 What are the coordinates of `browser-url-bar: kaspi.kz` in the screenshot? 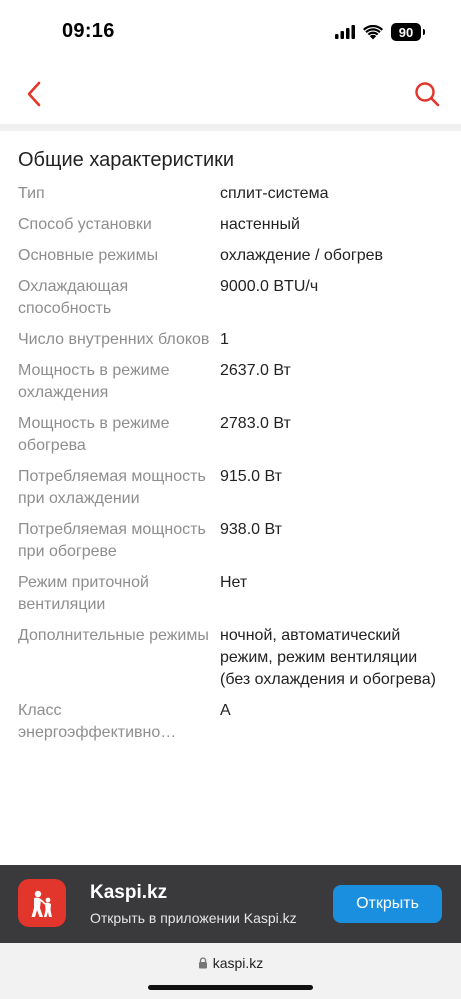 It's located at (230, 971).